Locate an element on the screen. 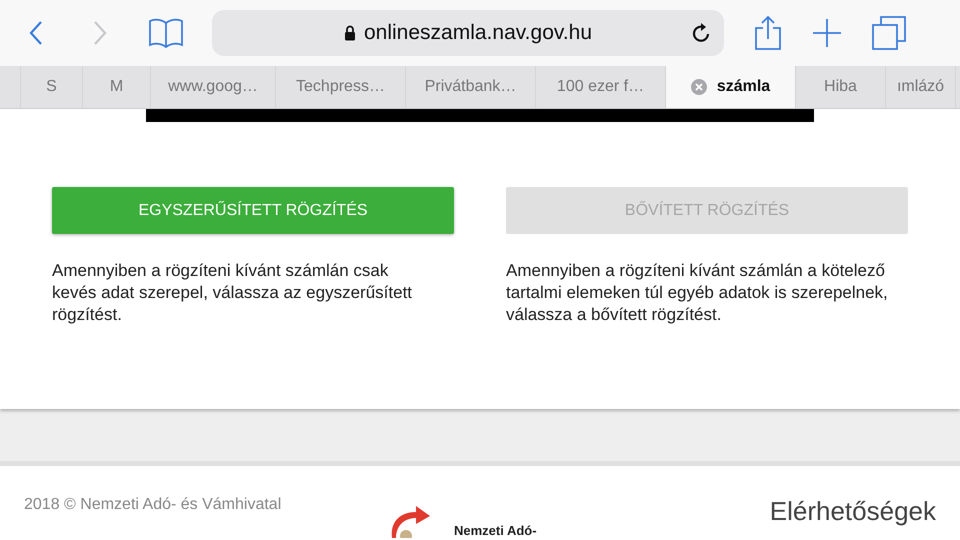 The height and width of the screenshot is (540, 960). close-icon is located at coordinates (698, 87).